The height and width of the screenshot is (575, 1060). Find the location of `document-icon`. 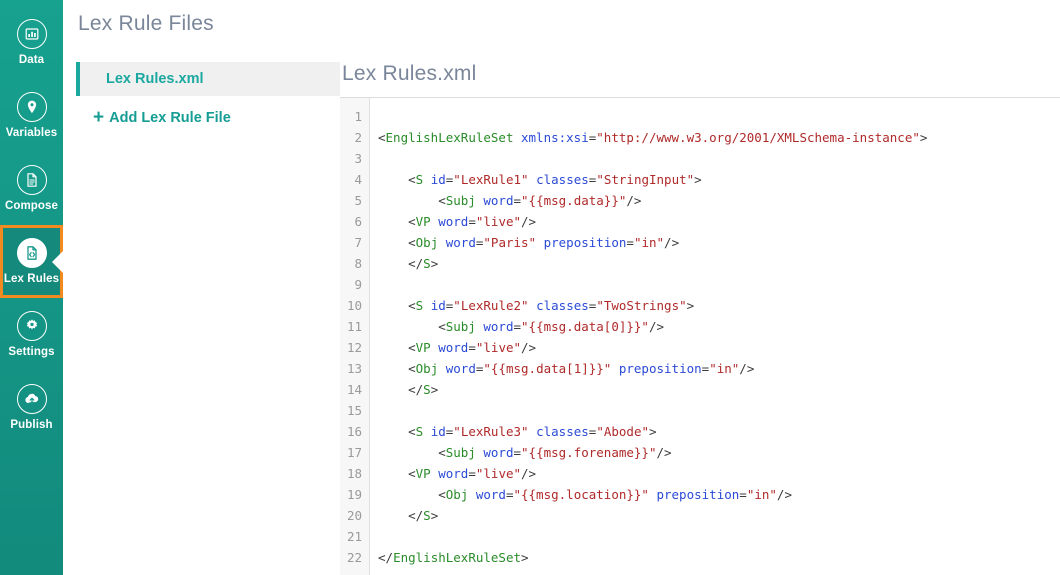

document-icon is located at coordinates (31, 179).